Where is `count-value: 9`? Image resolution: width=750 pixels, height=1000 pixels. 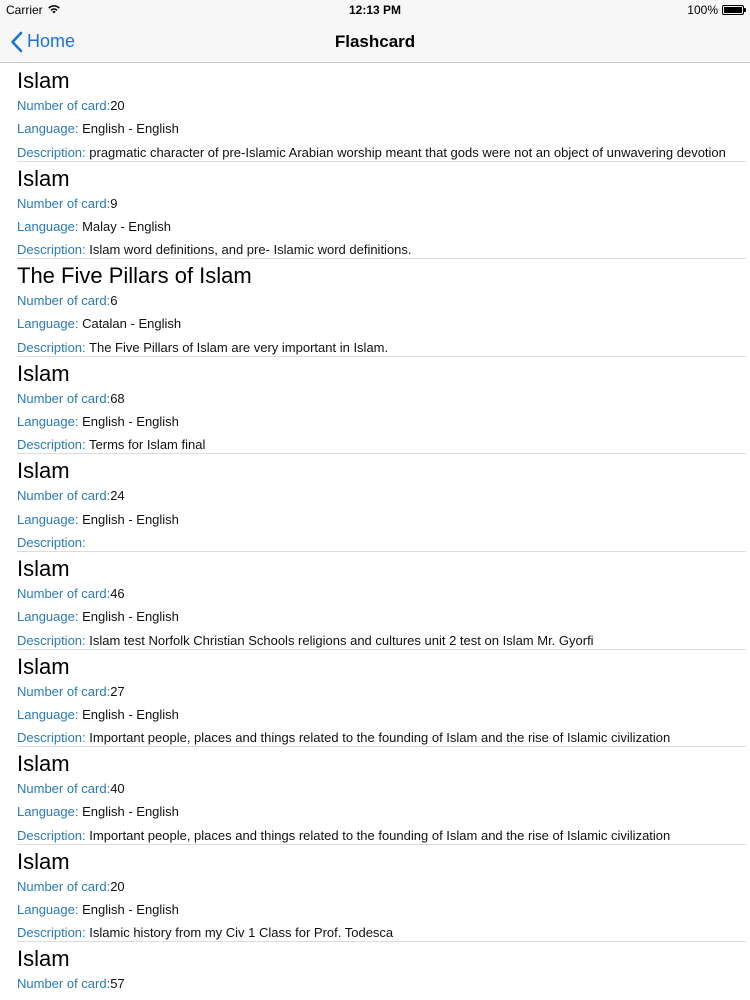
count-value: 9 is located at coordinates (114, 203).